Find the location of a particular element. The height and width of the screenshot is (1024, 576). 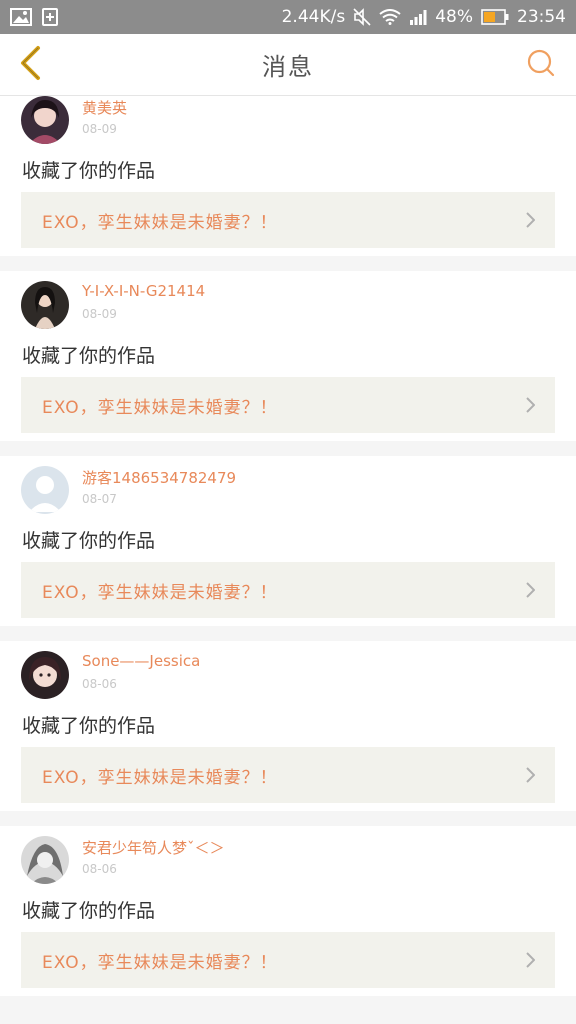

clock: 23:54 is located at coordinates (541, 17).